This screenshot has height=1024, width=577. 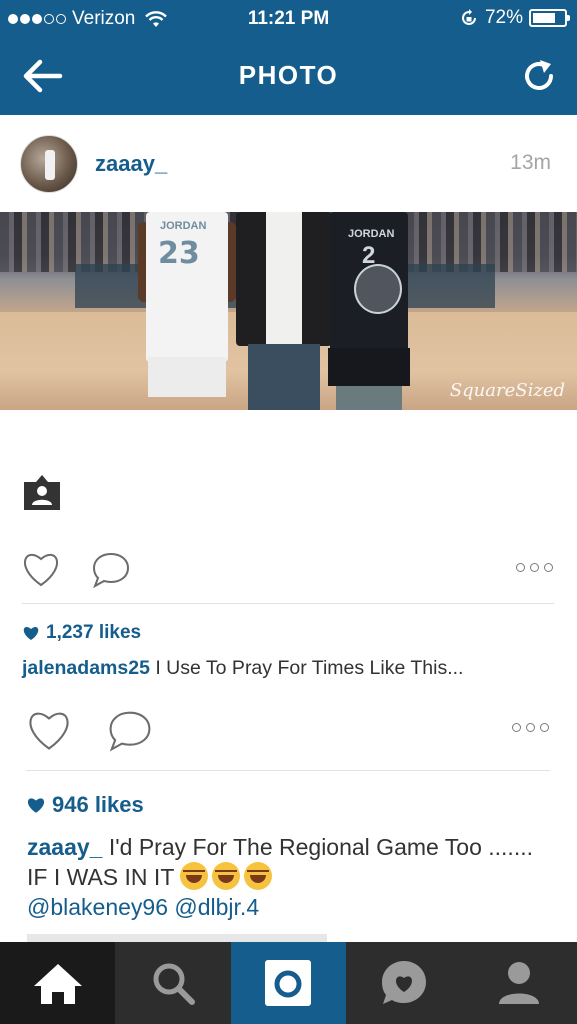 What do you see at coordinates (288, 570) in the screenshot?
I see `post-actions` at bounding box center [288, 570].